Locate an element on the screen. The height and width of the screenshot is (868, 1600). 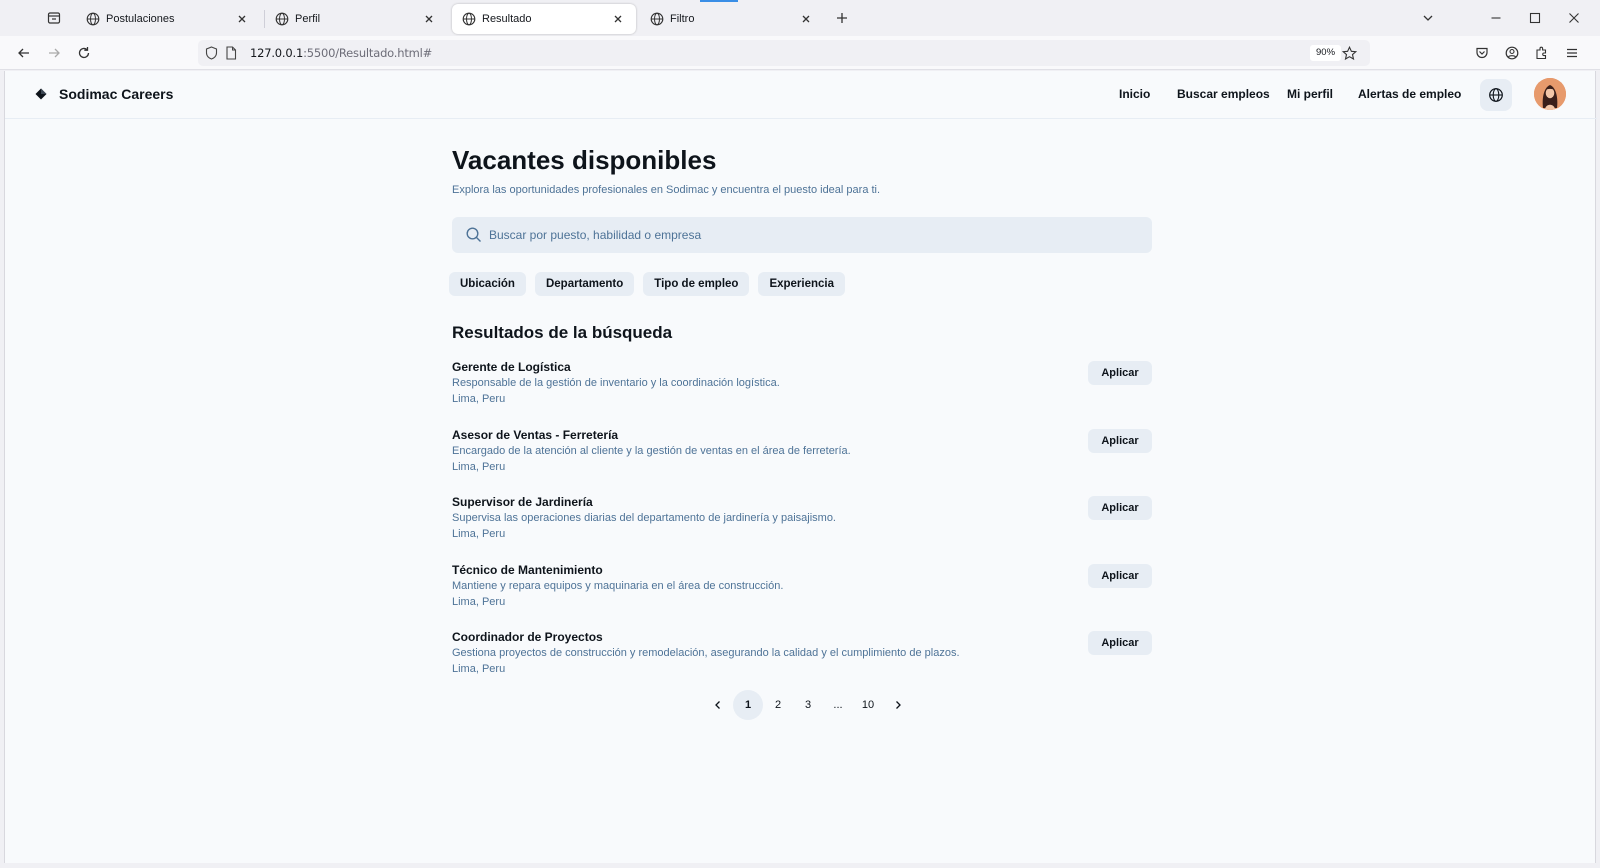
tab-postulaciones: Postulaciones is located at coordinates (168, 19).